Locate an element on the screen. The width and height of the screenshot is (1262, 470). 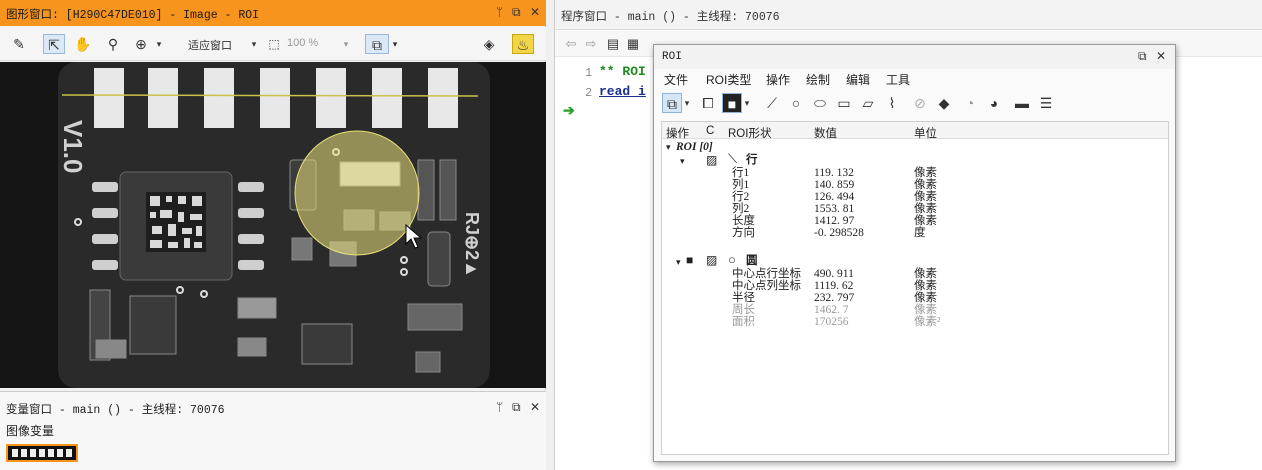
back-icon: ⇦ is located at coordinates (571, 44).